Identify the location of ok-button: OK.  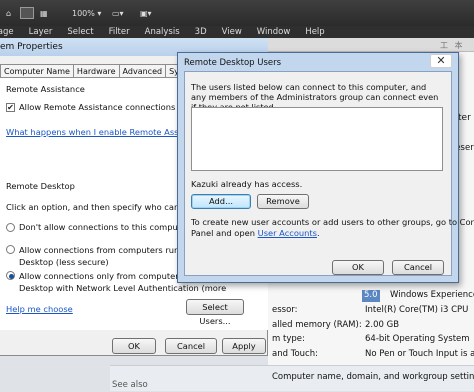
(134, 346).